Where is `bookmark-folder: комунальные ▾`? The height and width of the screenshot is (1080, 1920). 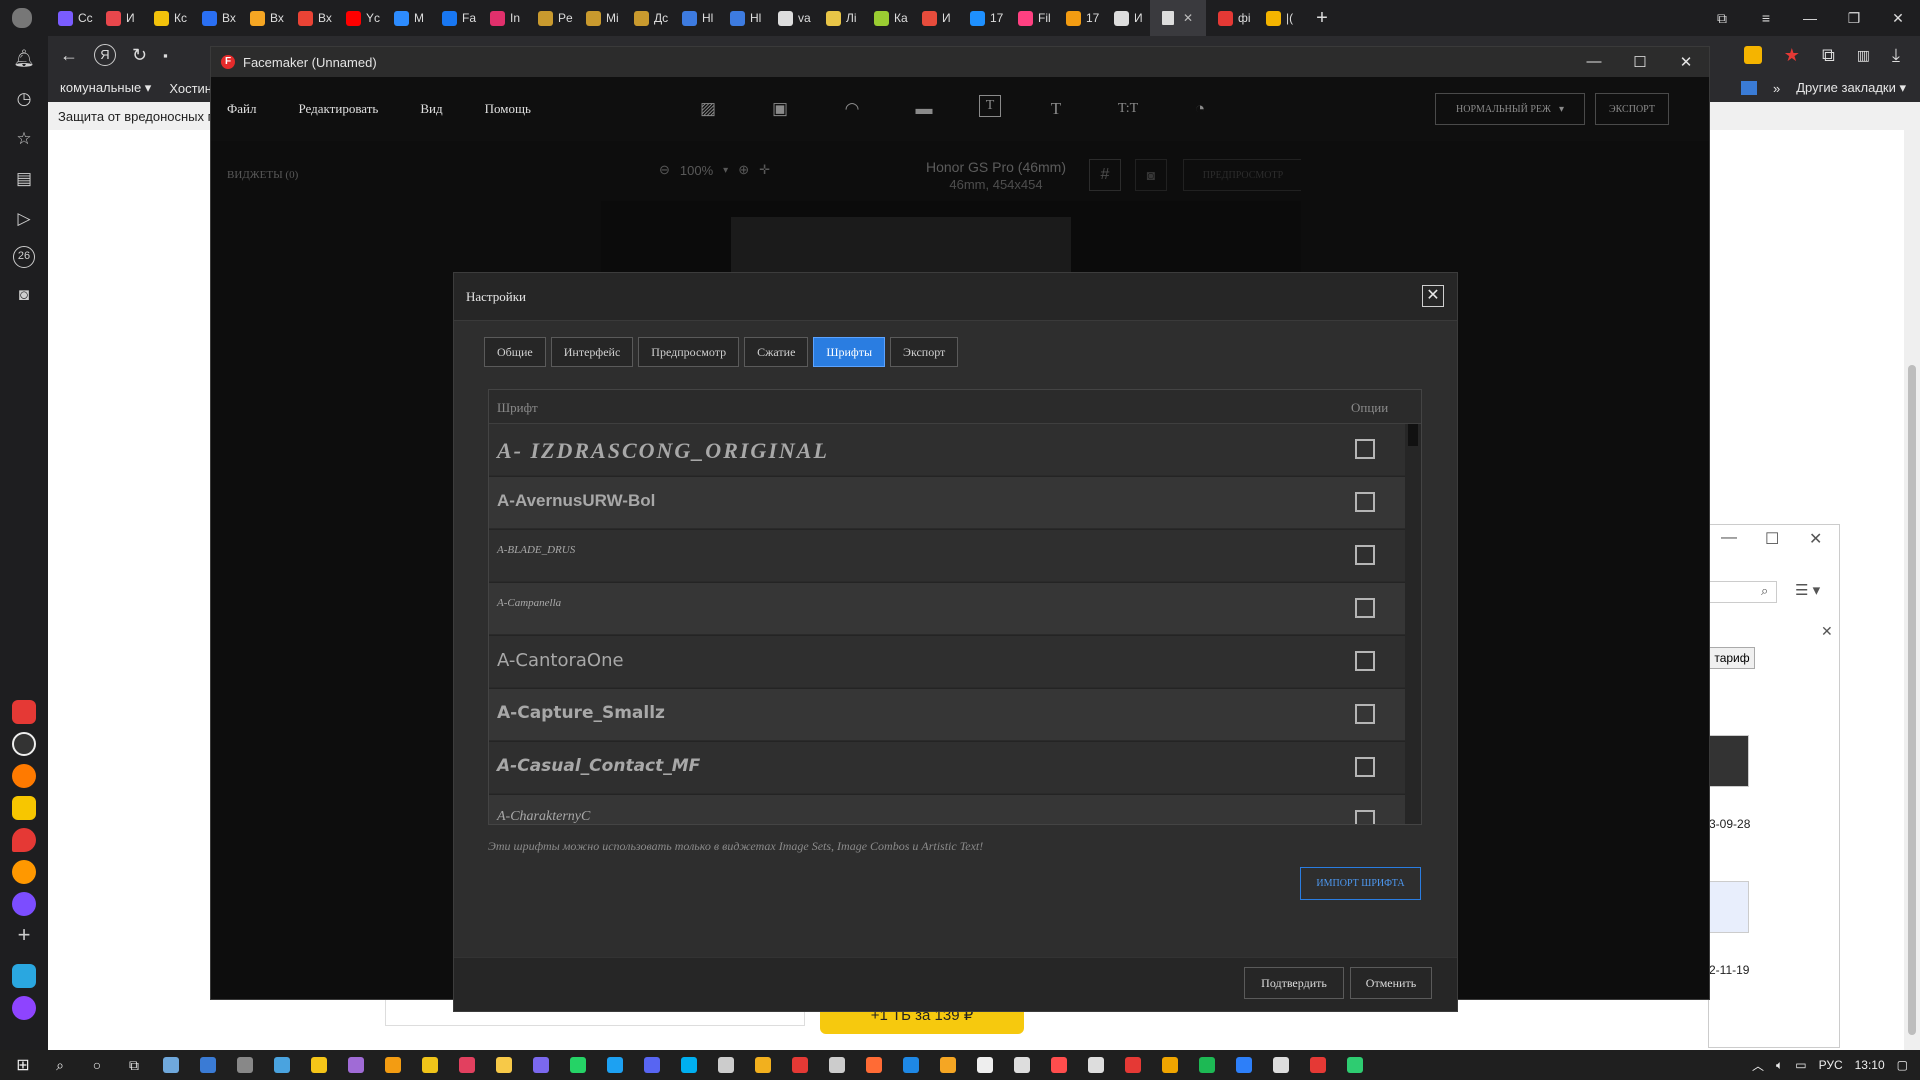
bookmark-folder: комунальные ▾ is located at coordinates (105, 88).